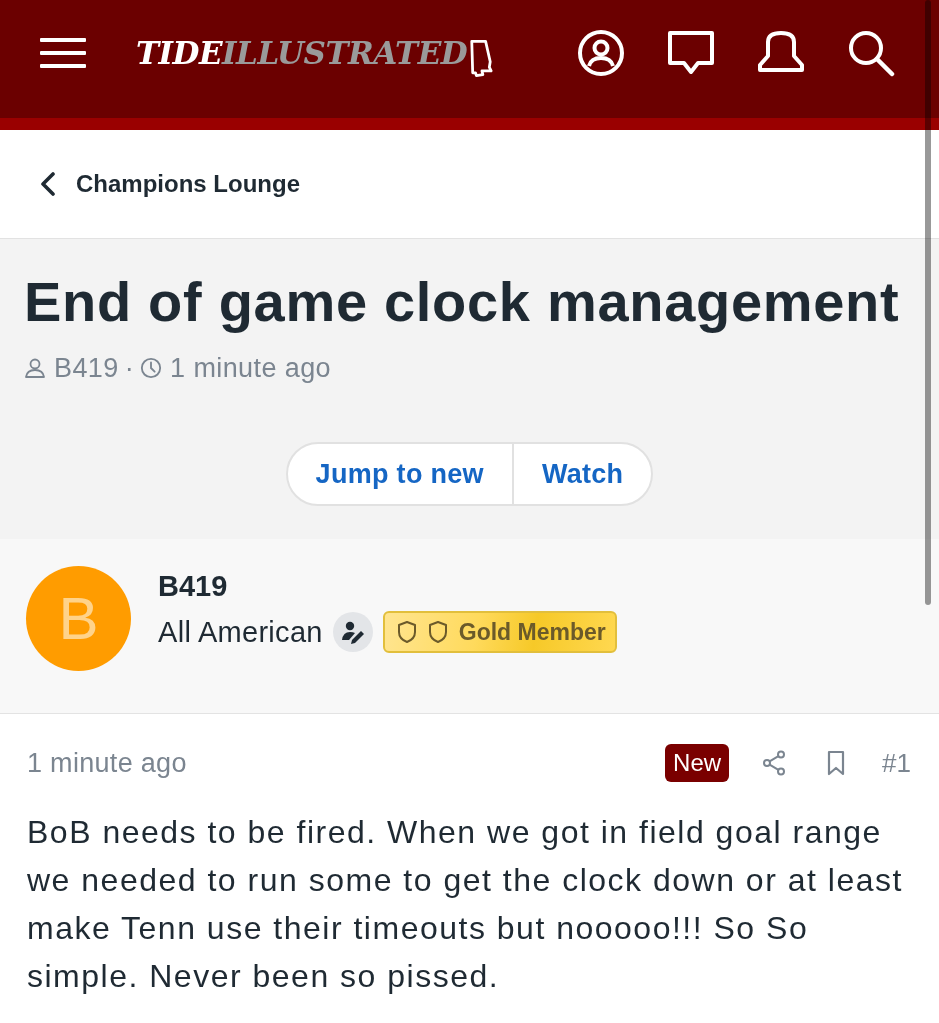 The width and height of the screenshot is (939, 1023). Describe the element at coordinates (345, 53) in the screenshot. I see `logo-word: ILLUSTRATED` at that location.